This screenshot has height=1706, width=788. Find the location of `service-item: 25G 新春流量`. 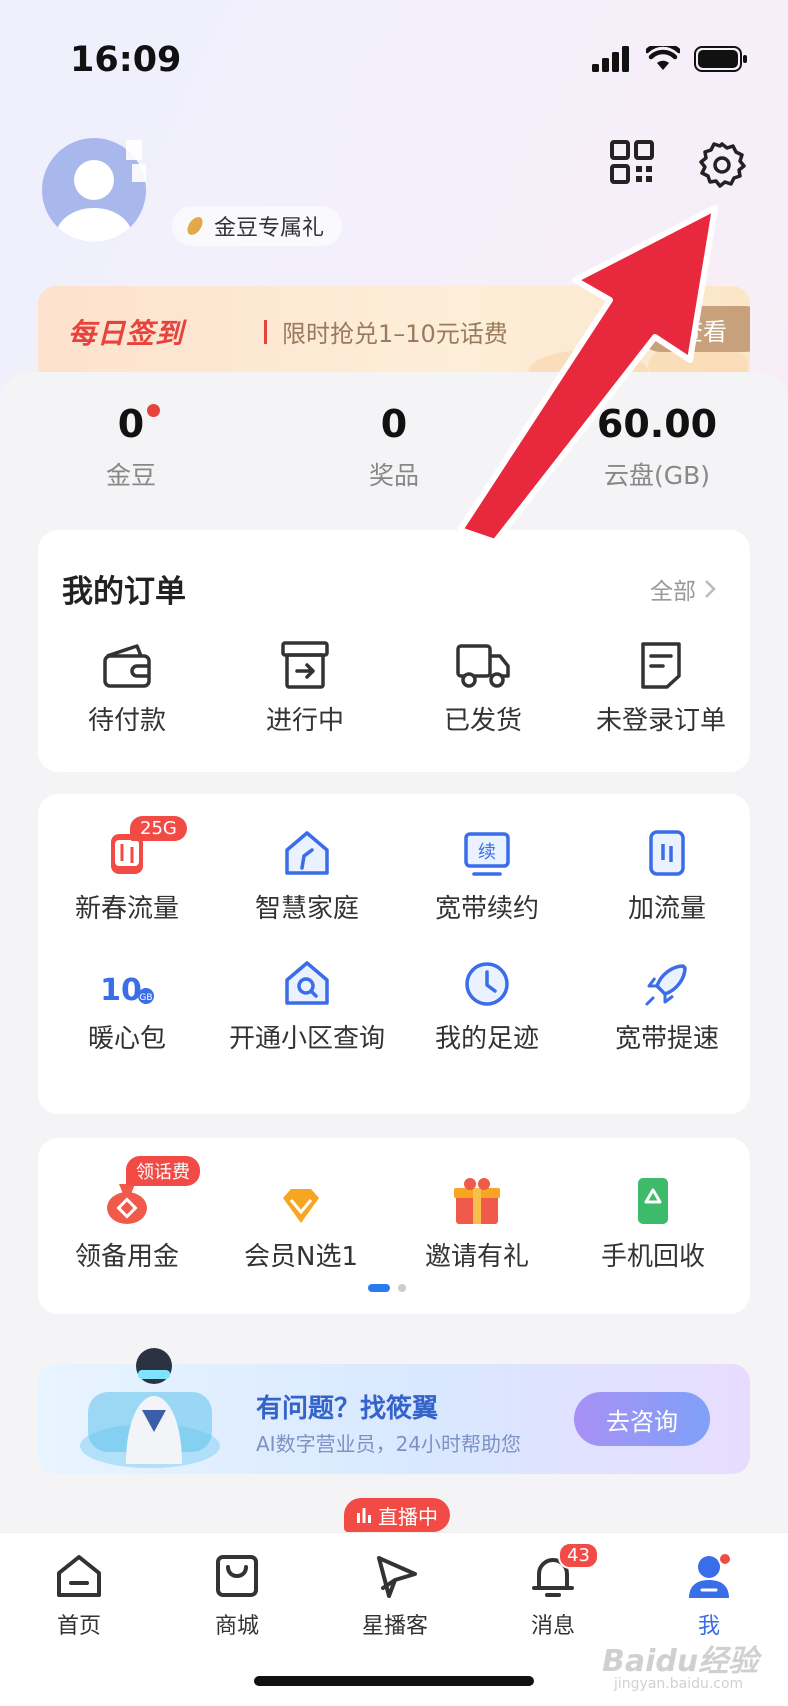

service-item: 25G 新春流量 is located at coordinates (127, 870).